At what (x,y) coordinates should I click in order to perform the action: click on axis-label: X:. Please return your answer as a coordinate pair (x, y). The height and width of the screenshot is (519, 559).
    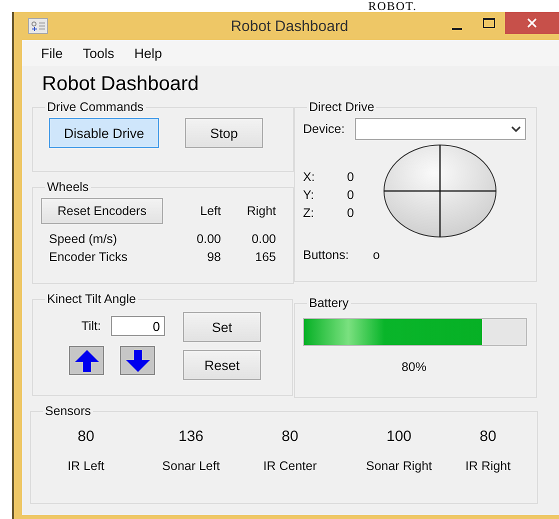
    Looking at the image, I should click on (309, 177).